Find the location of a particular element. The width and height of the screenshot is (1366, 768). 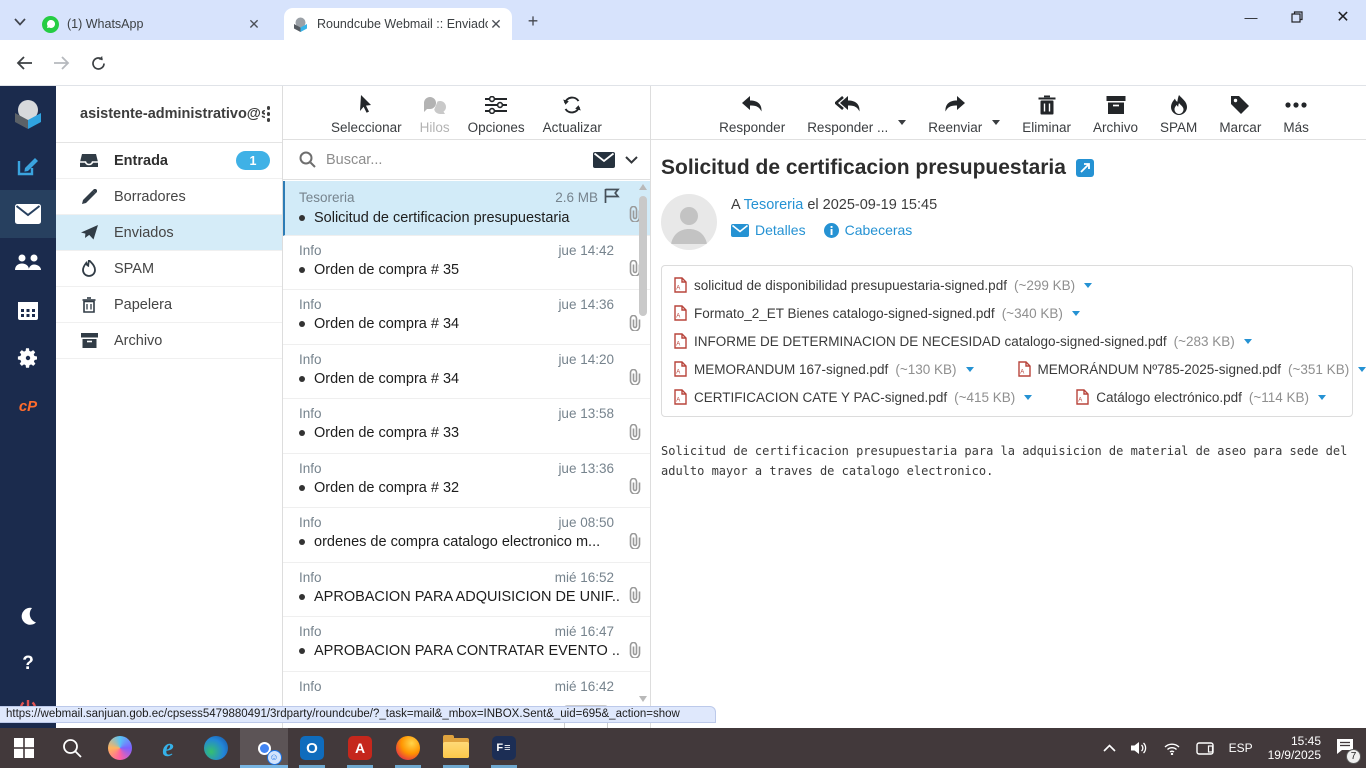

search-input is located at coordinates (454, 159).